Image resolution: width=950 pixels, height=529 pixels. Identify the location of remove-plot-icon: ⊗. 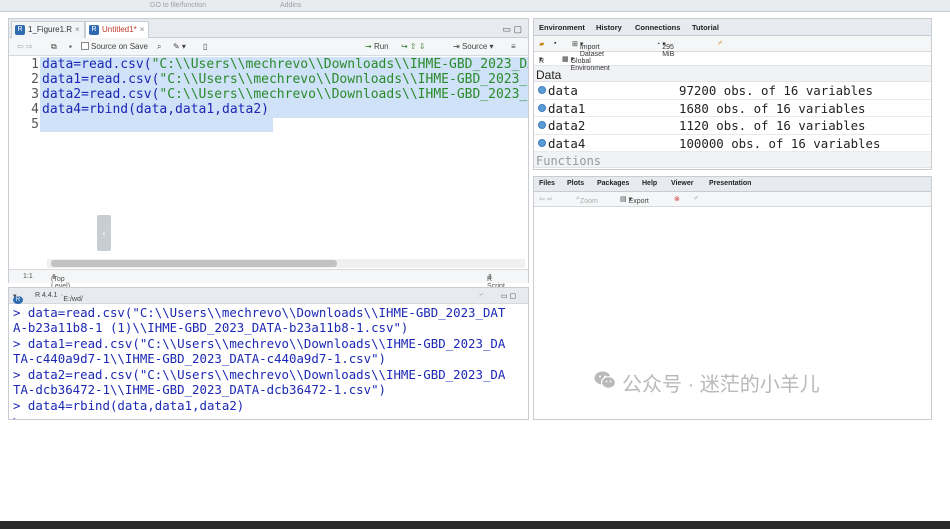
(677, 199).